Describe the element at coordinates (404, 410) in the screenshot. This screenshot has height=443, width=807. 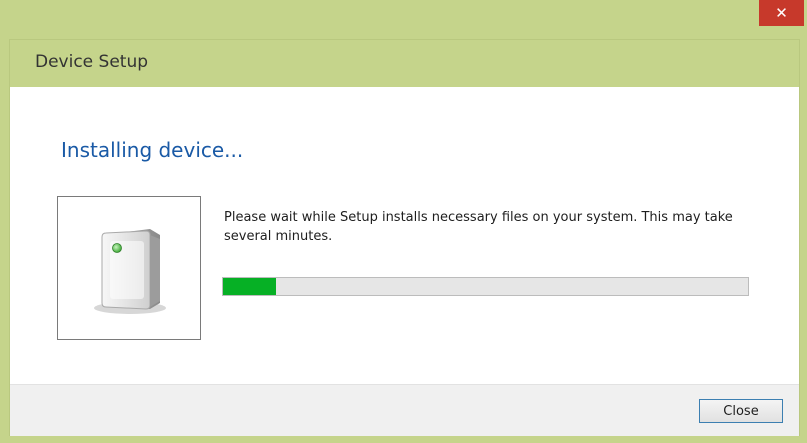
I see `dialog-footer: Close` at that location.